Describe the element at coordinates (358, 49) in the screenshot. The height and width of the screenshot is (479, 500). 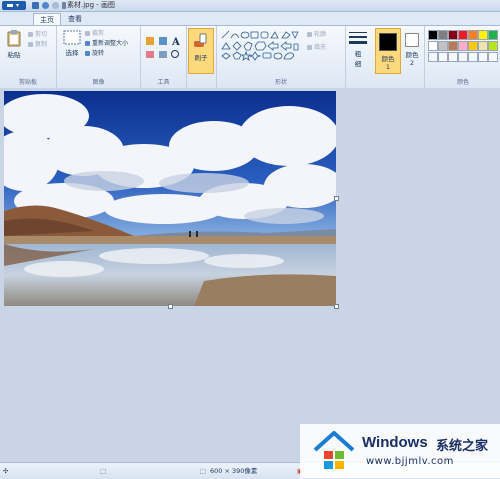
I see `size-button: 粗细` at that location.